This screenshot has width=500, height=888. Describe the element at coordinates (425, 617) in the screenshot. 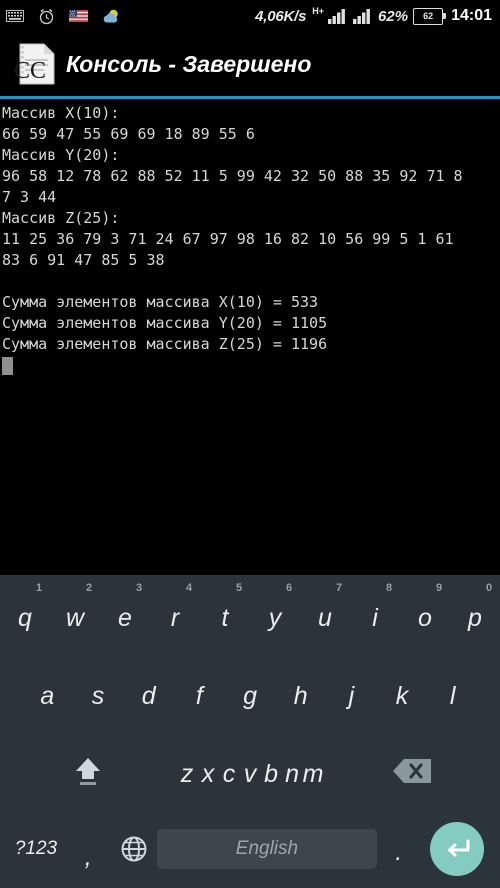

I see `key-label: o` at that location.